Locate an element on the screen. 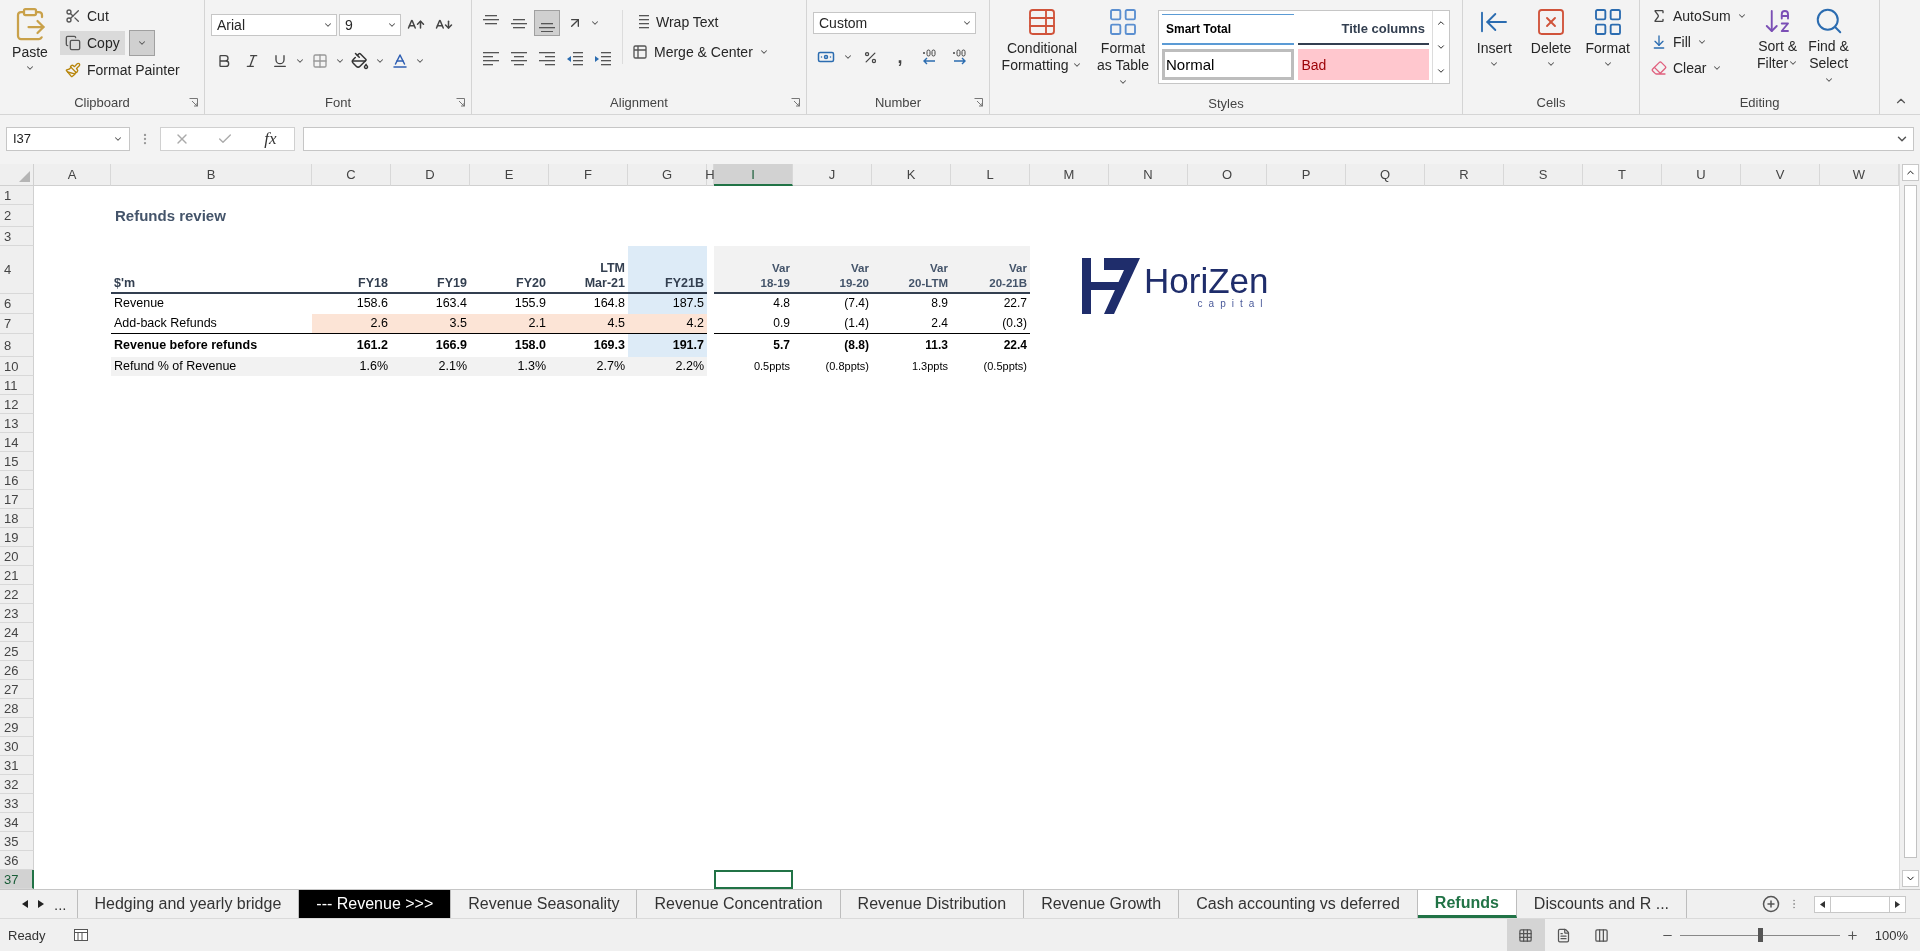 The width and height of the screenshot is (1920, 951). scroll-thumb is located at coordinates (1910, 521).